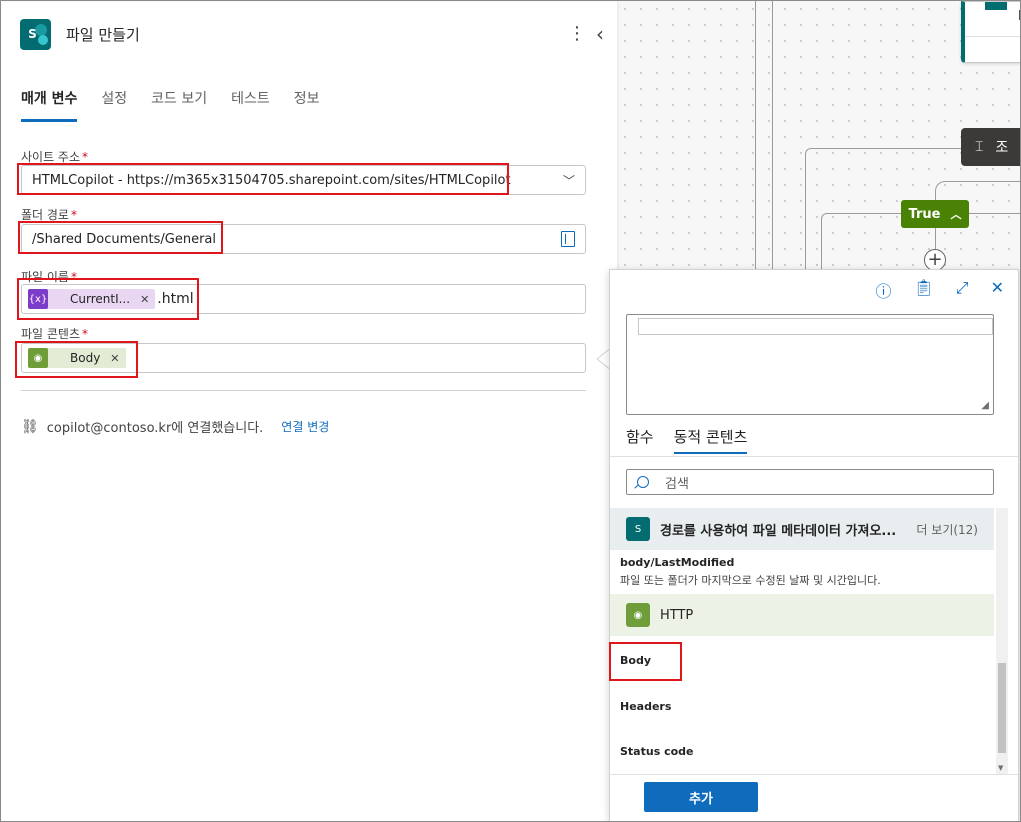 The height and width of the screenshot is (822, 1021). I want to click on panel-tabs: 매개 변수 설정 코드 보기 테스트 정보, so click(170, 105).